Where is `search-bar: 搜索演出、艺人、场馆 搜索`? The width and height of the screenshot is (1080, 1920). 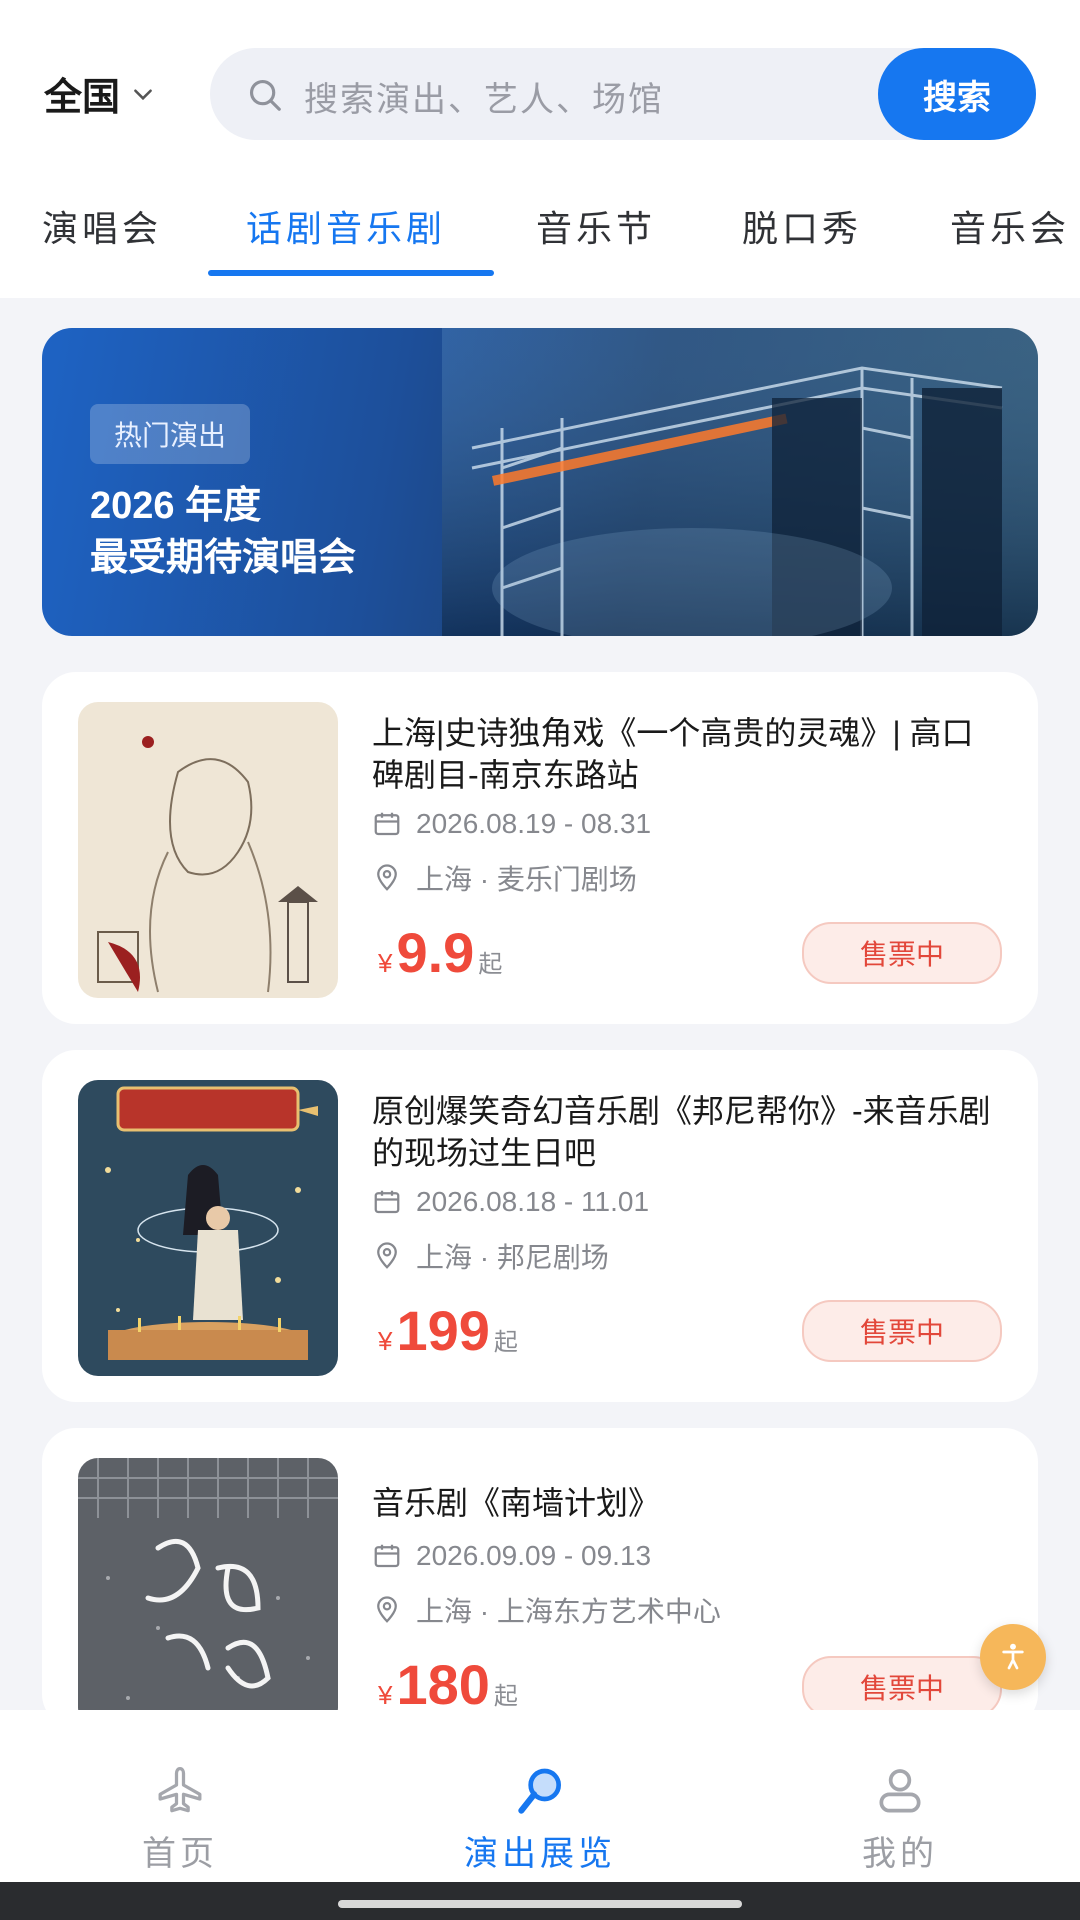 search-bar: 搜索演出、艺人、场馆 搜索 is located at coordinates (623, 94).